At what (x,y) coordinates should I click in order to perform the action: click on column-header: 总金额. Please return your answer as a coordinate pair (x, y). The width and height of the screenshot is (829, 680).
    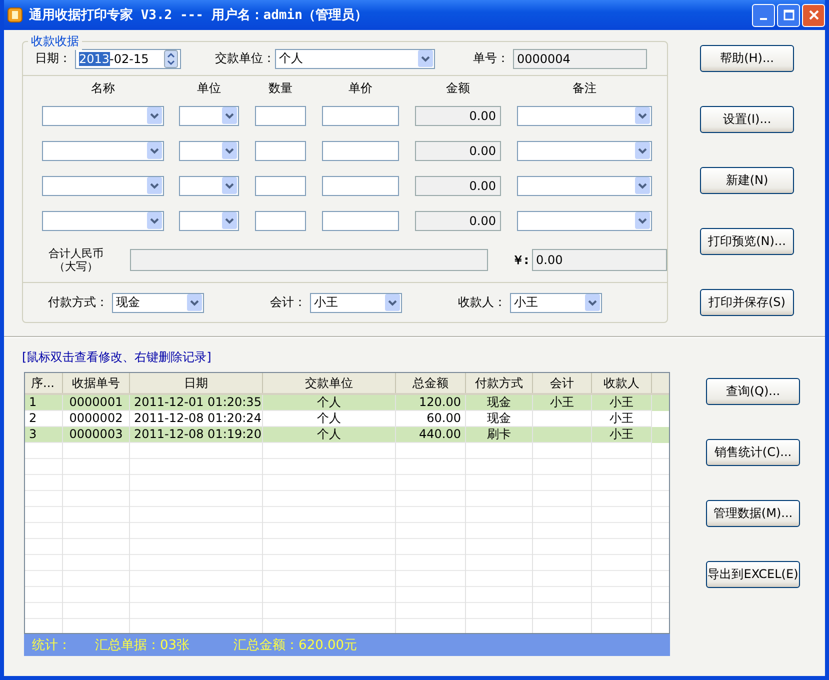
    Looking at the image, I should click on (431, 383).